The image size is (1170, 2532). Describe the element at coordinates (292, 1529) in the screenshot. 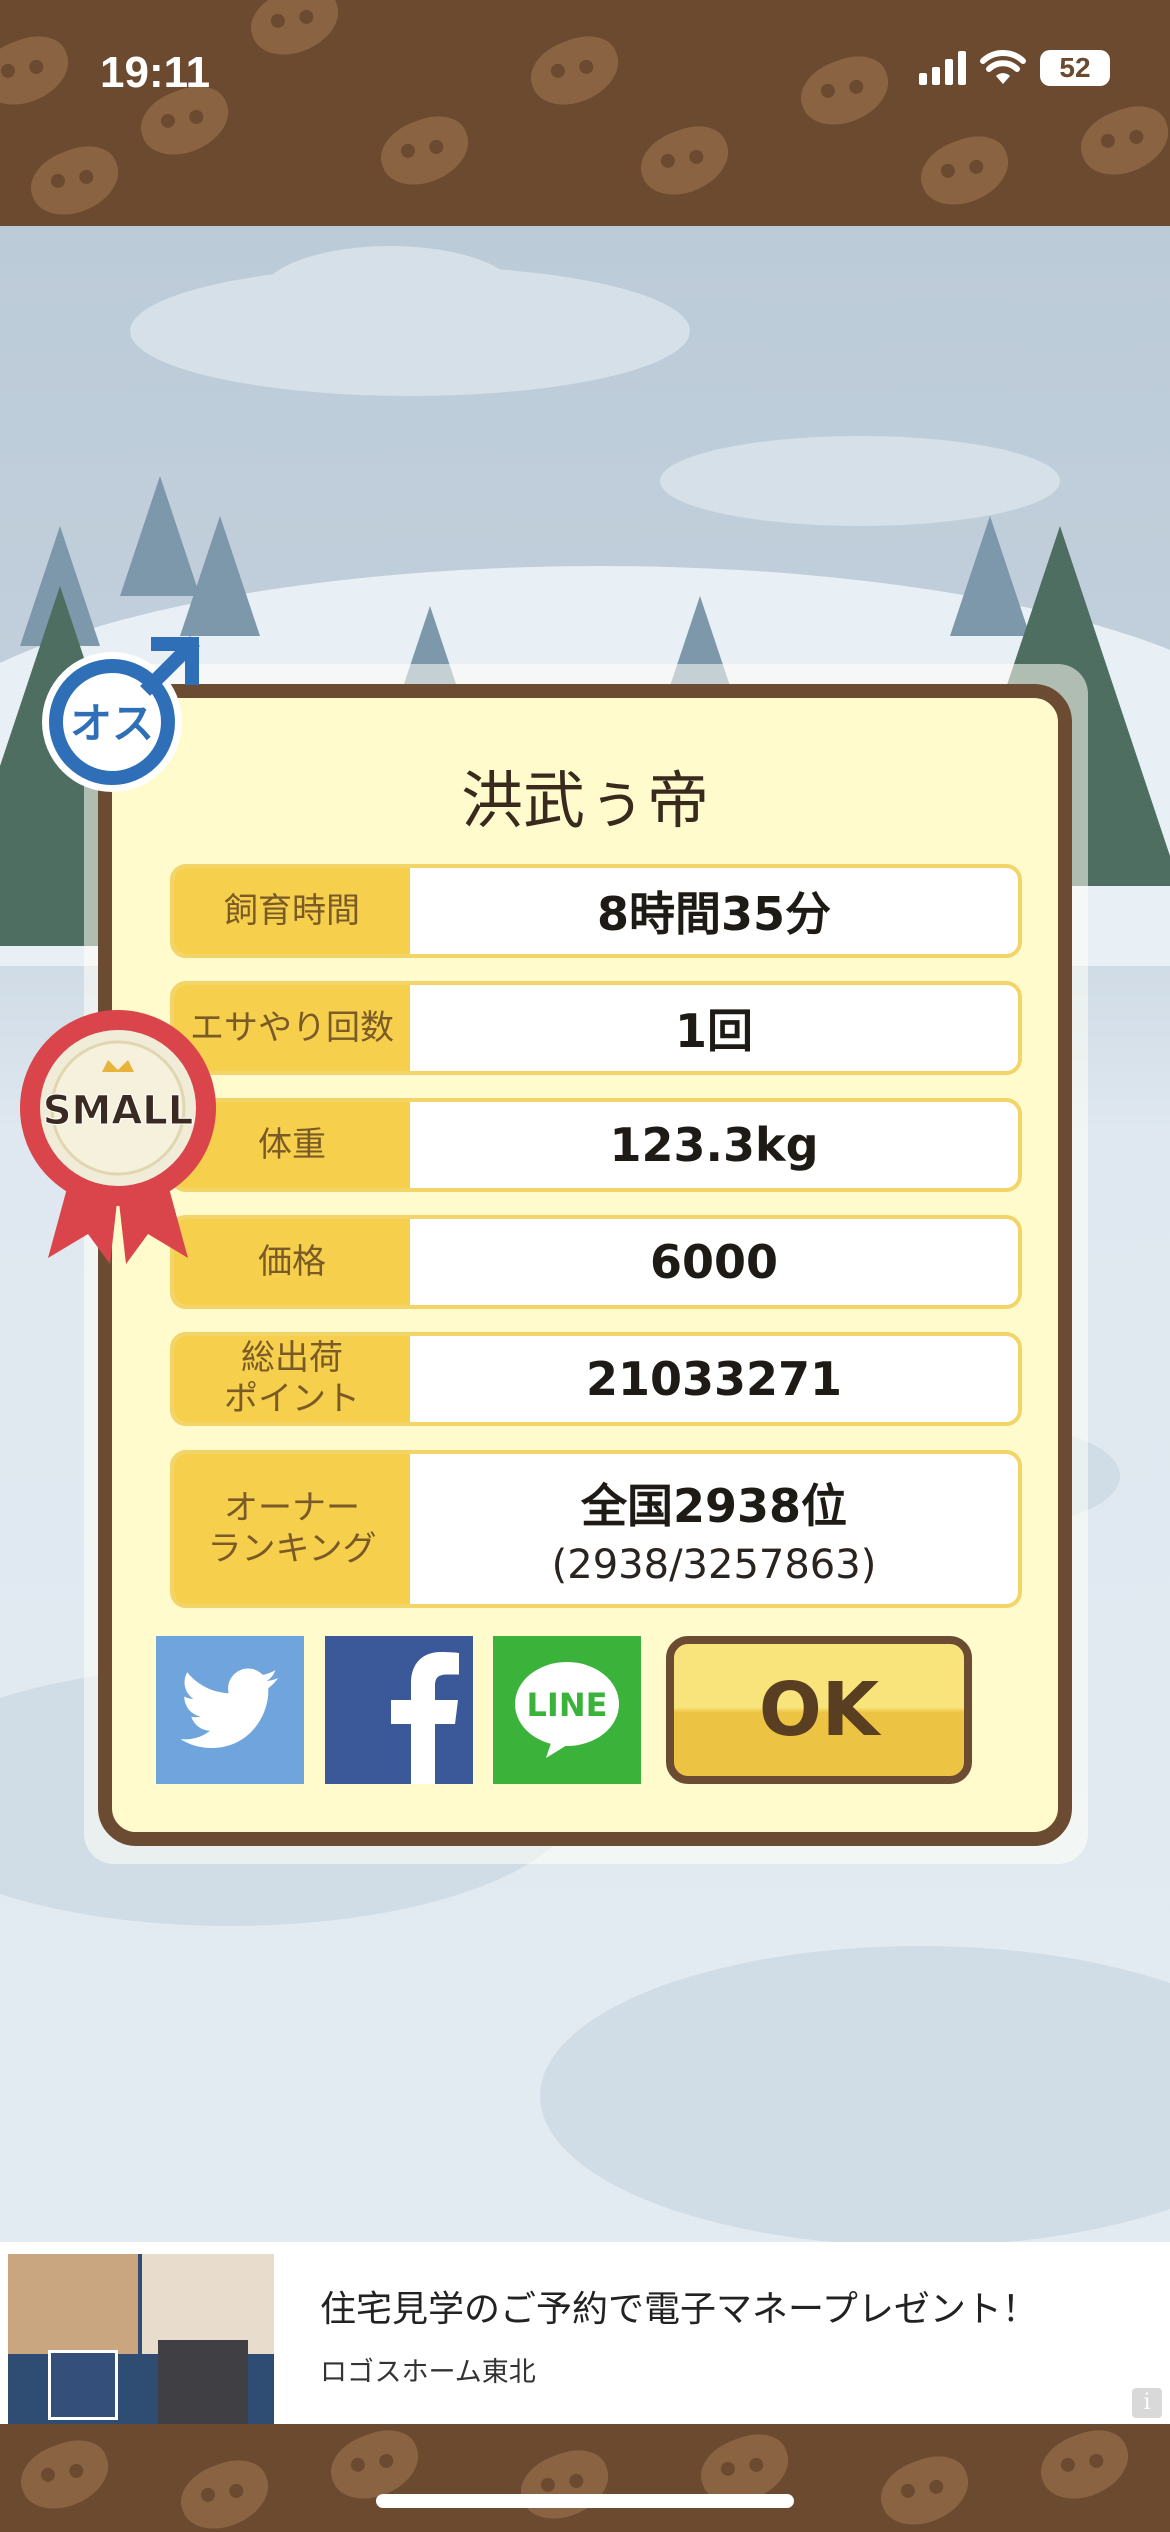

I see `stat-label: オーナー ランキング` at that location.